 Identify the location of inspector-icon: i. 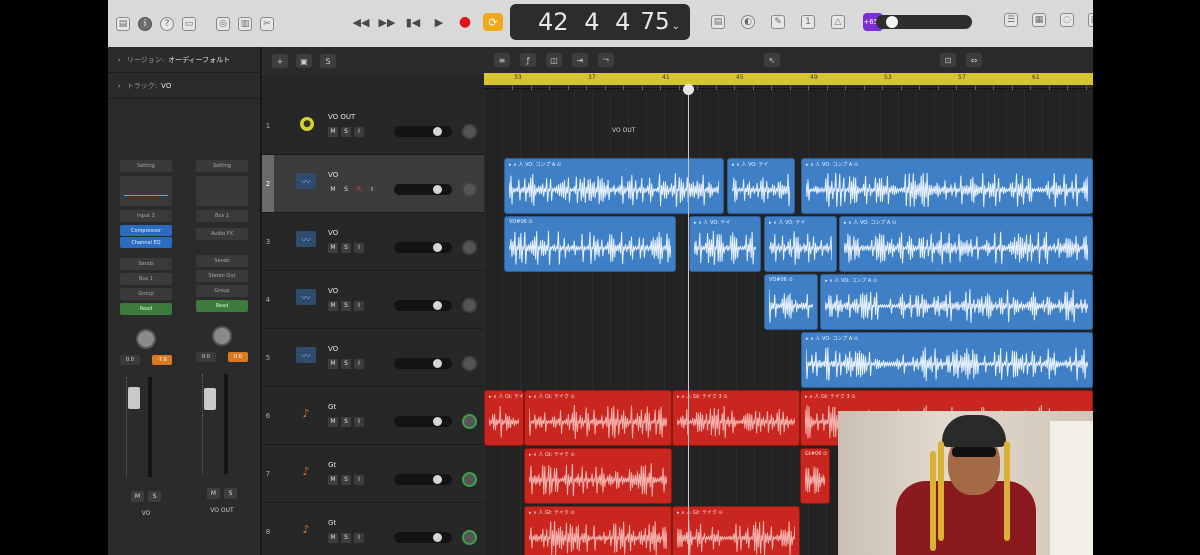
(145, 23).